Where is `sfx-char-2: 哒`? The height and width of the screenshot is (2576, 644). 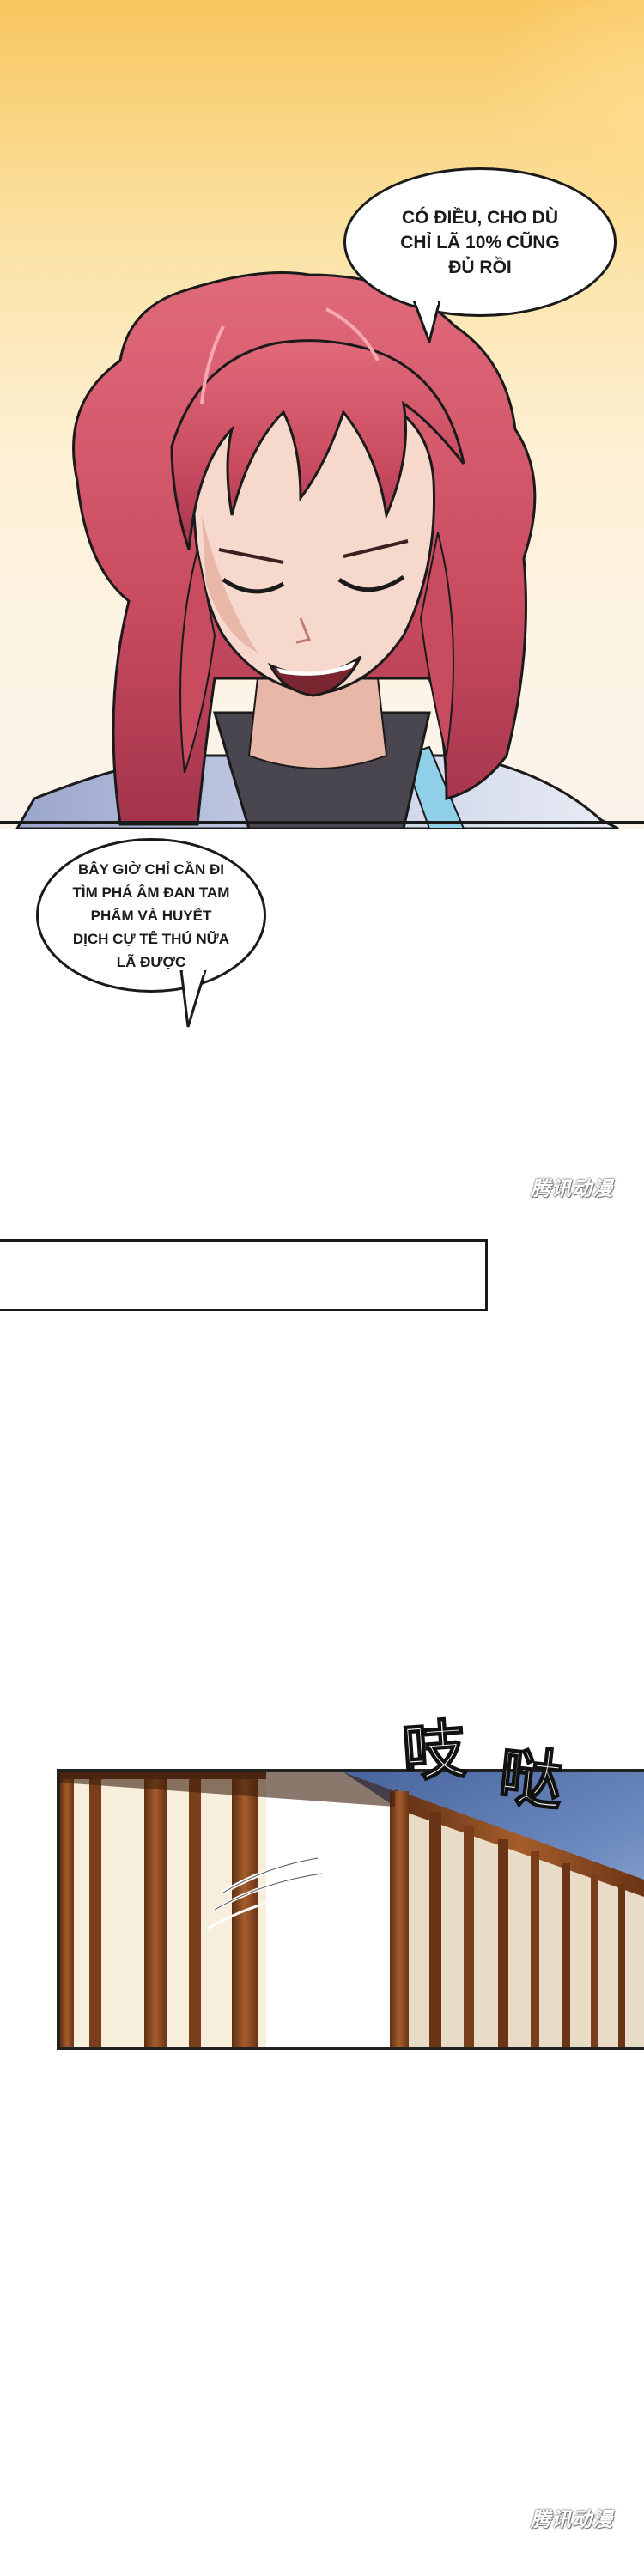
sfx-char-2: 哒 is located at coordinates (532, 1779).